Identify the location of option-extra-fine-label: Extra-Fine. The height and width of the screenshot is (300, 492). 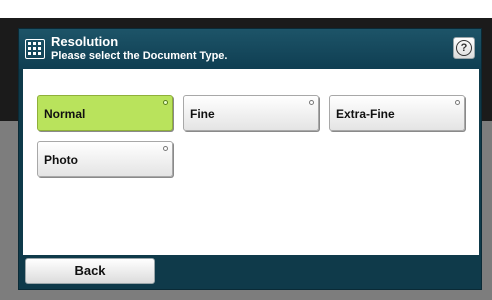
(365, 114).